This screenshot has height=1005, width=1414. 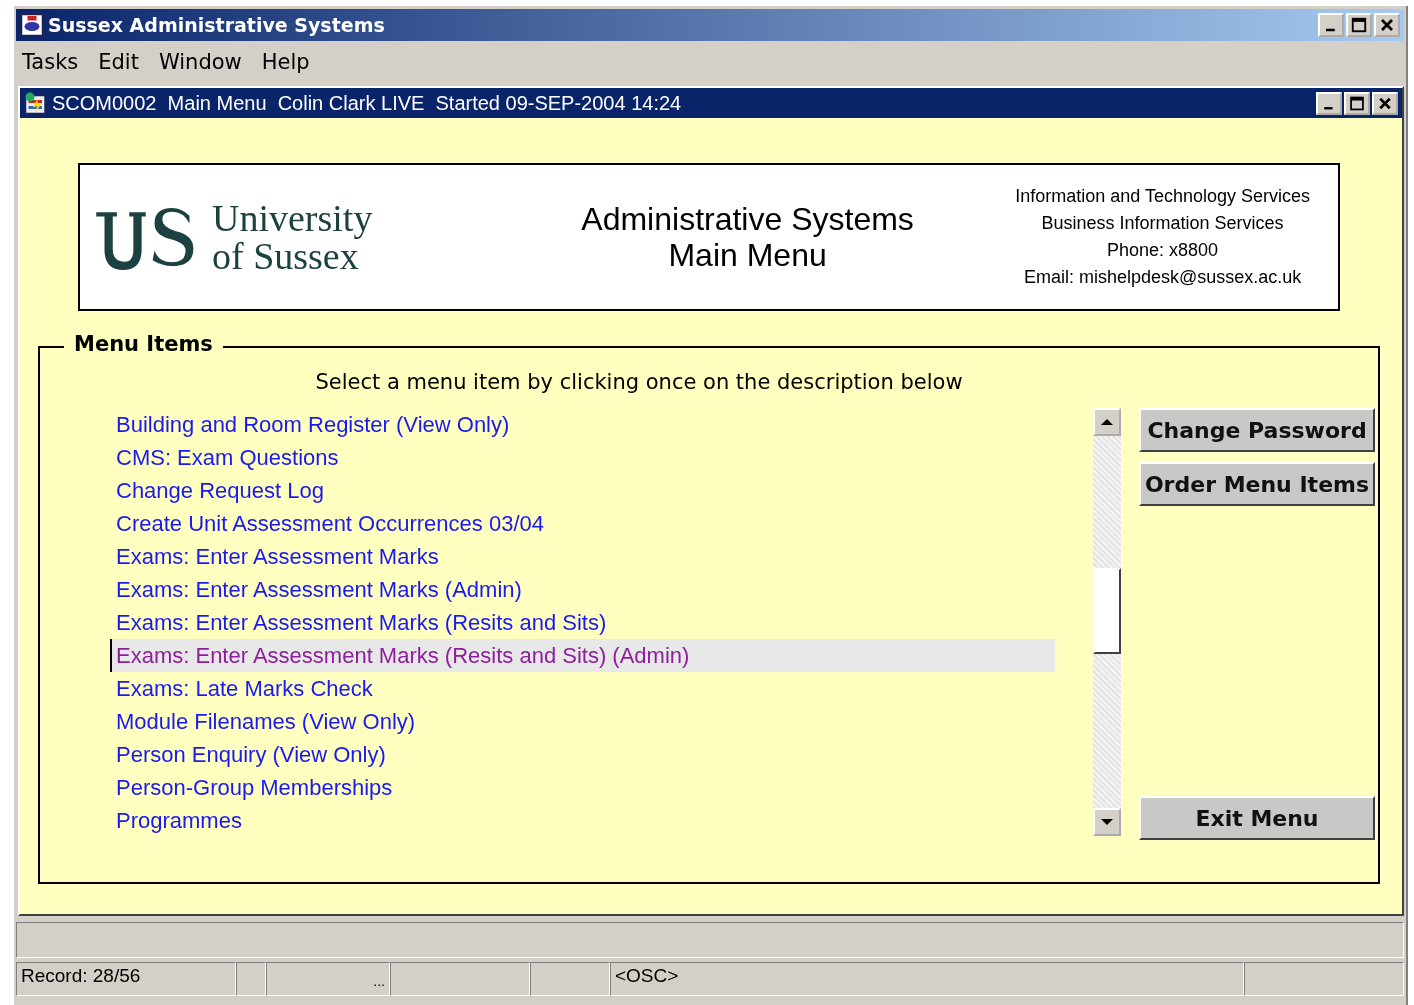 I want to click on status-cell: <OSC>, so click(x=927, y=979).